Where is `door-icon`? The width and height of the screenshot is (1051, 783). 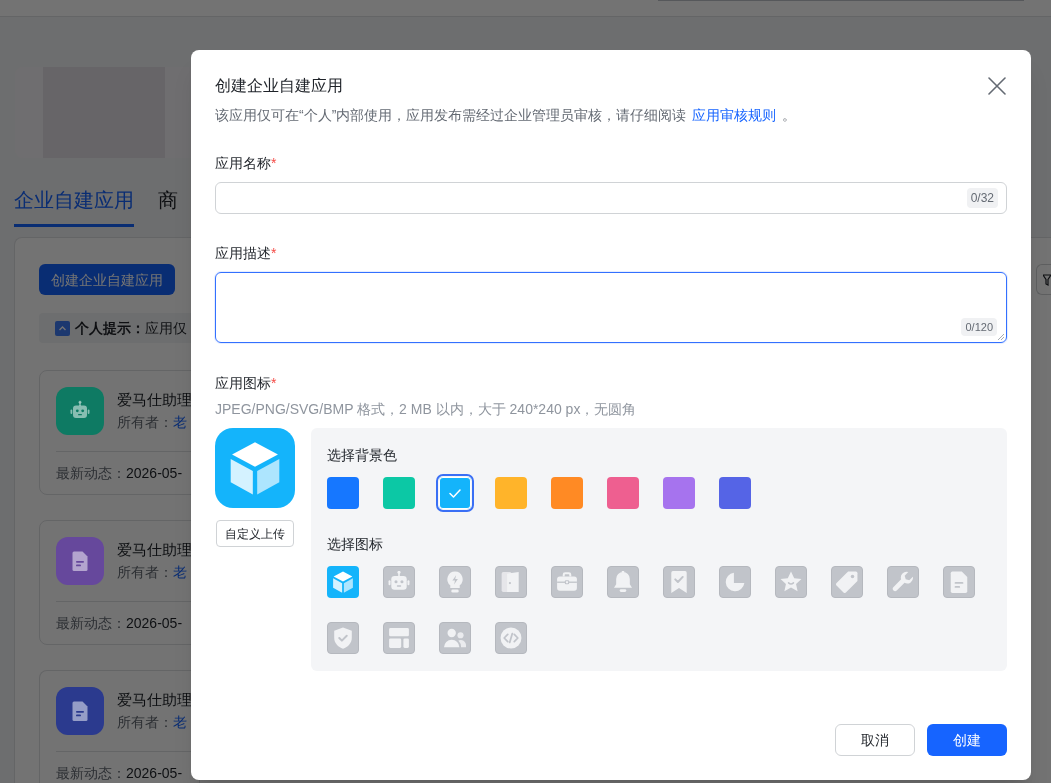
door-icon is located at coordinates (511, 582).